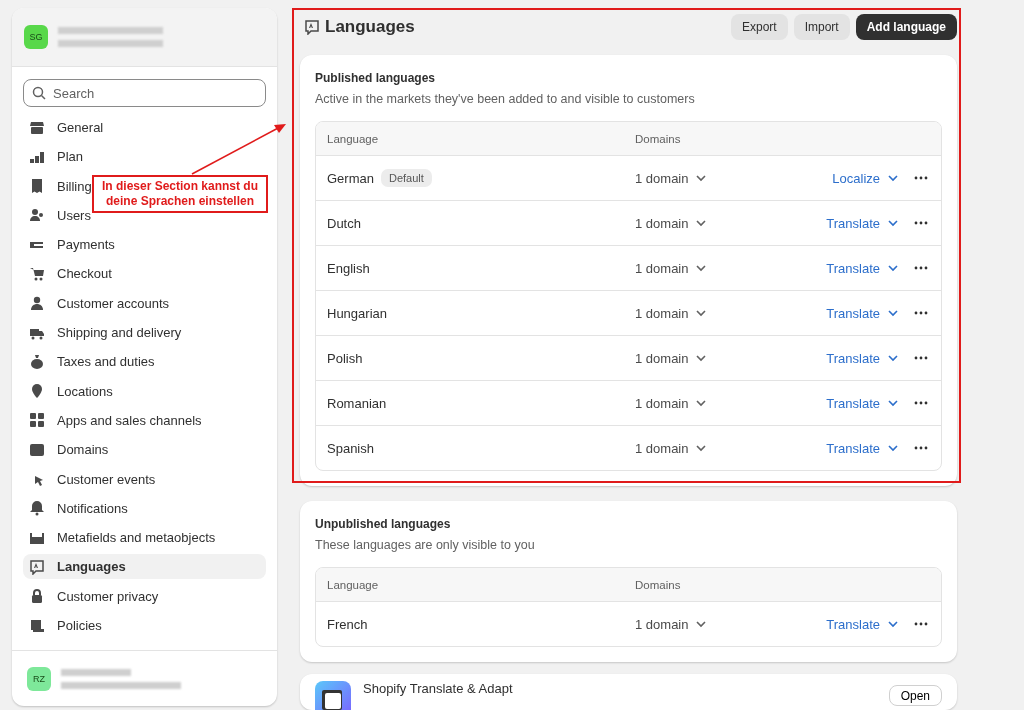 The height and width of the screenshot is (710, 1024). Describe the element at coordinates (144, 420) in the screenshot. I see `sidebar-item: Apps and sales channels` at that location.